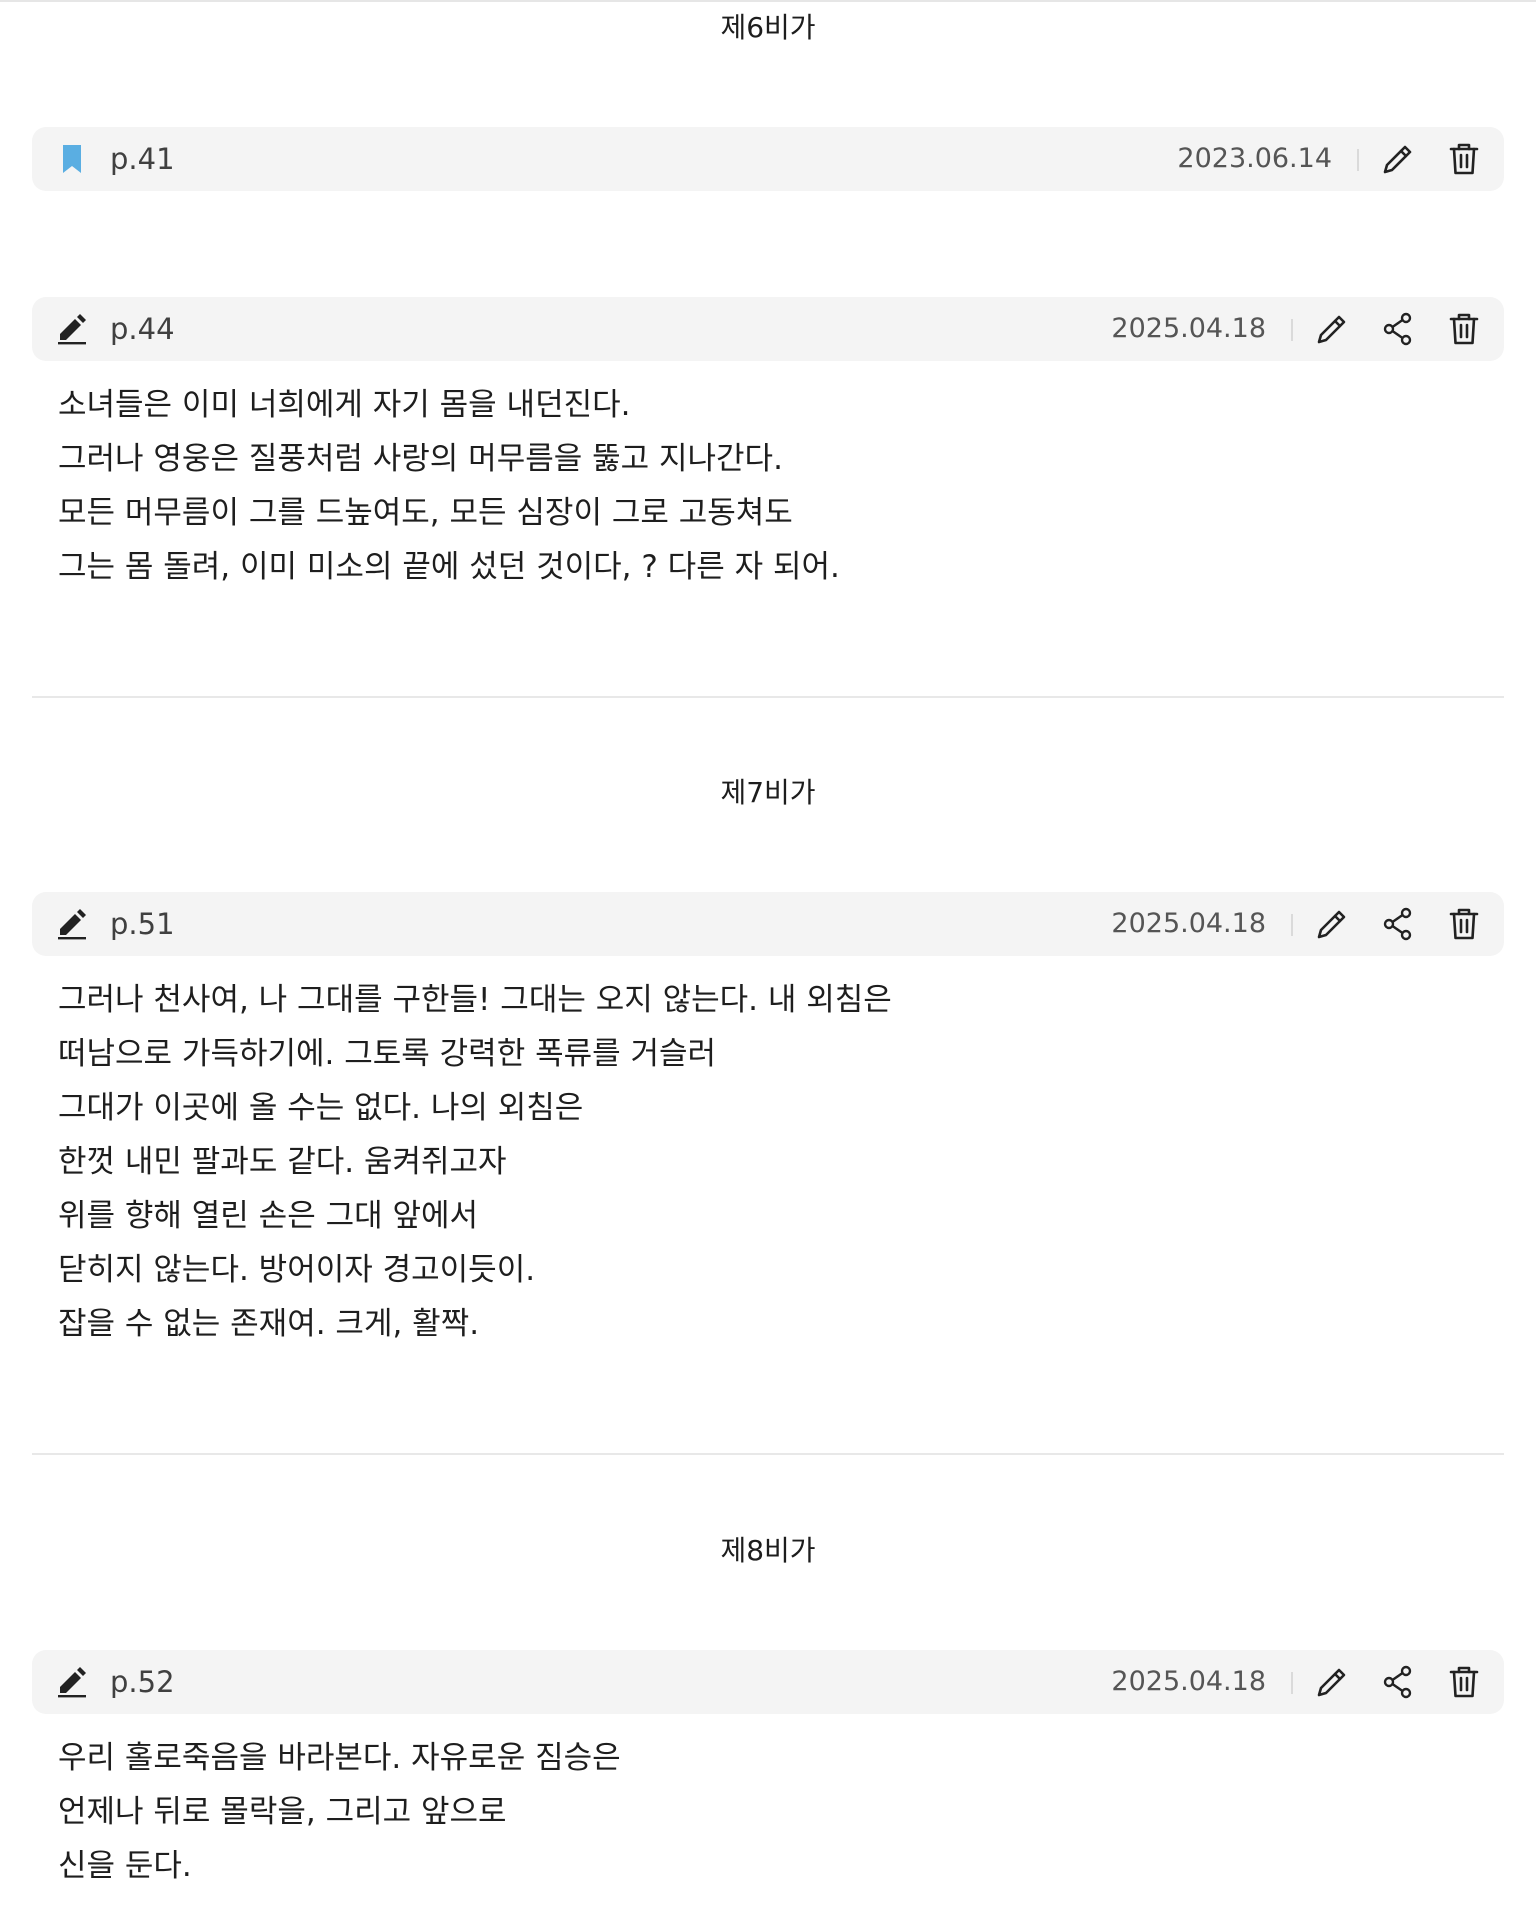  I want to click on page-number: p.51, so click(142, 924).